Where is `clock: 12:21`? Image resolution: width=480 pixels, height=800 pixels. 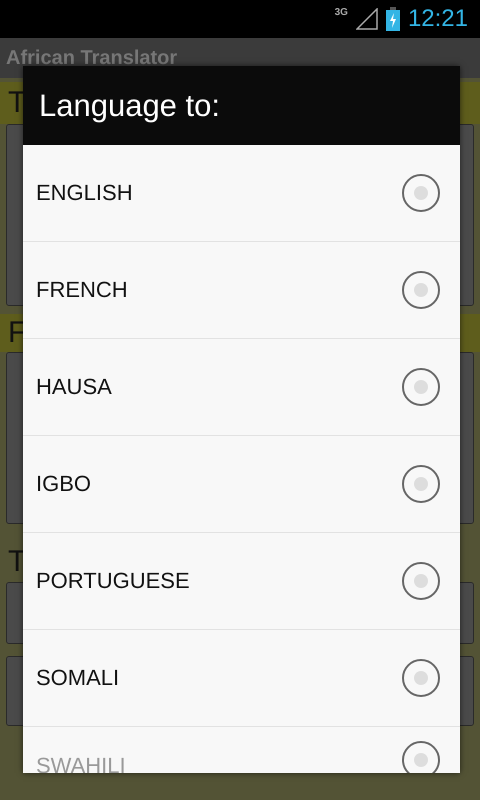
clock: 12:21 is located at coordinates (438, 19).